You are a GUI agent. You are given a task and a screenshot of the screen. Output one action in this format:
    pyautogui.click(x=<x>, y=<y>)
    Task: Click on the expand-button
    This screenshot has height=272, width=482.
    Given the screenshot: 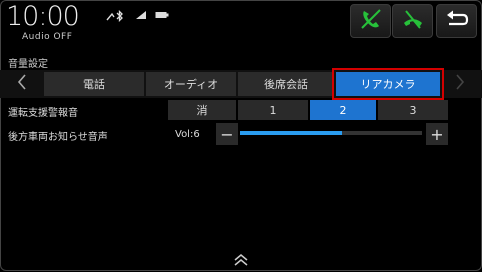 What is the action you would take?
    pyautogui.click(x=241, y=260)
    